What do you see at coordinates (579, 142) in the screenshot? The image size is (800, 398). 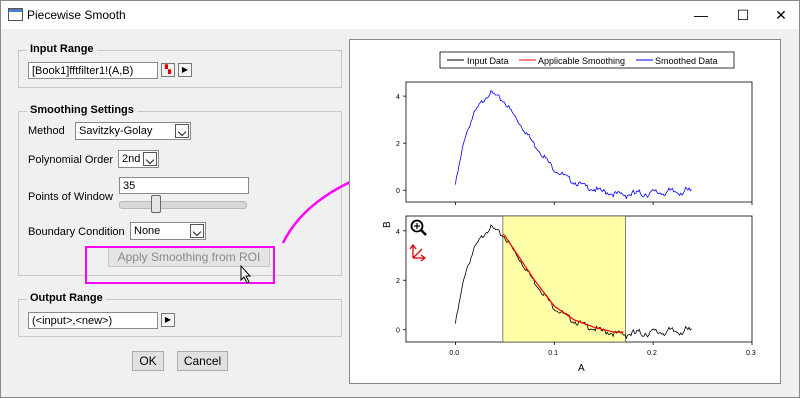 I see `plot-frame` at bounding box center [579, 142].